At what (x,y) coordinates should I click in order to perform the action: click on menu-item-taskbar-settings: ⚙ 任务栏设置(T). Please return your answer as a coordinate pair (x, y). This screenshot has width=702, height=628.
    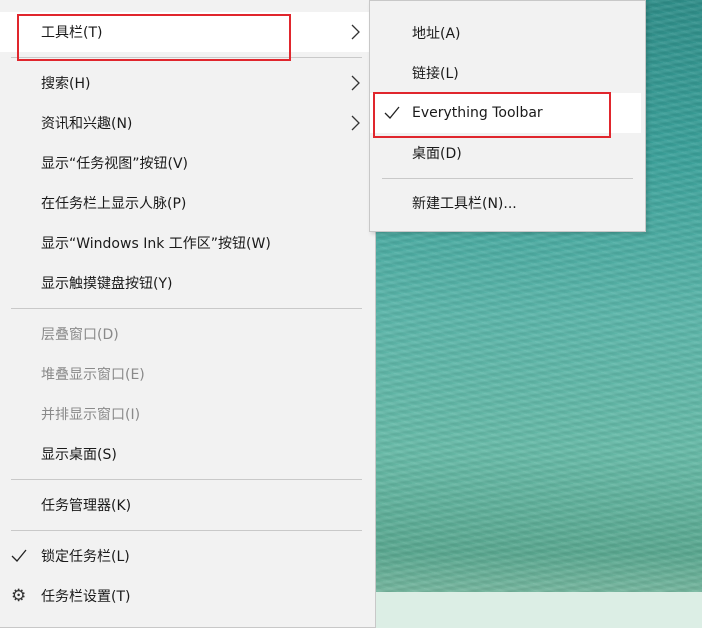
    Looking at the image, I should click on (187, 596).